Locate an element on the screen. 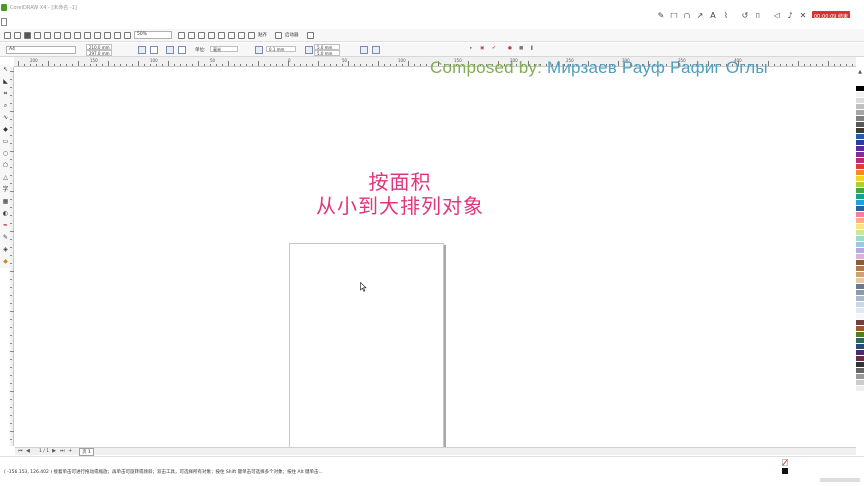 This screenshot has height=486, width=864. polygon-tool-icon: ⬠ is located at coordinates (5, 165).